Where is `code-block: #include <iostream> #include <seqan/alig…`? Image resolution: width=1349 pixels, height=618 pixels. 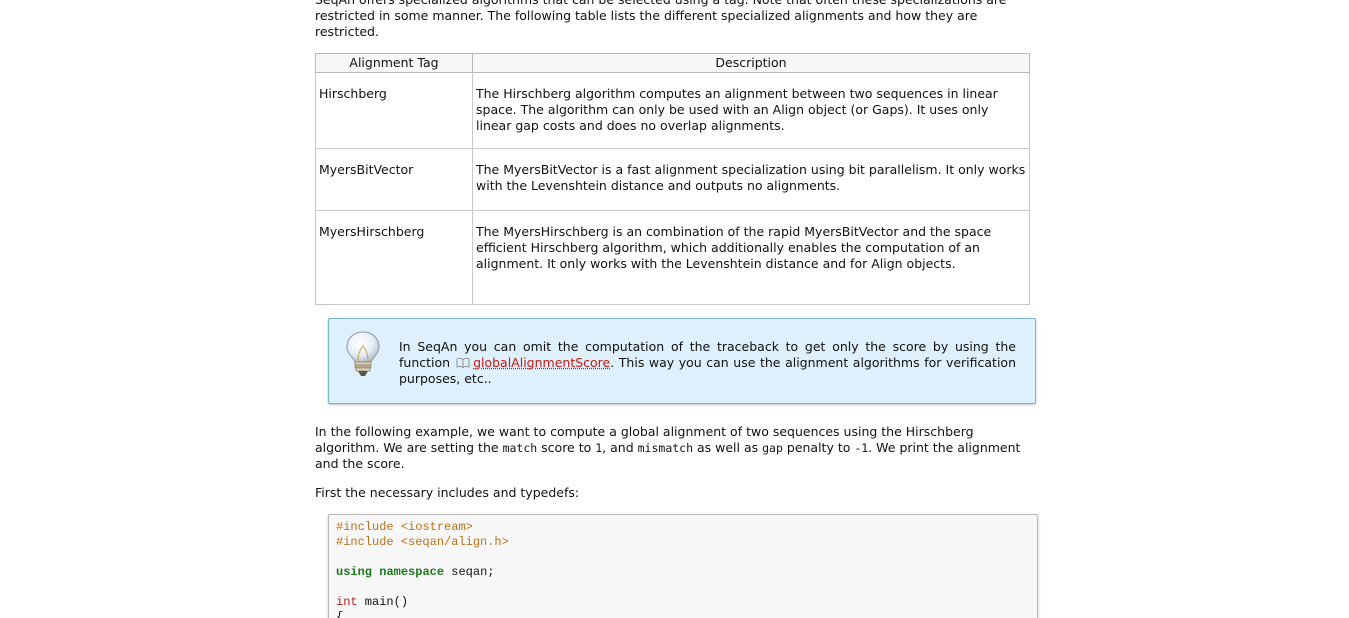
code-block: #include <iostream> #include <seqan/alig… is located at coordinates (683, 566).